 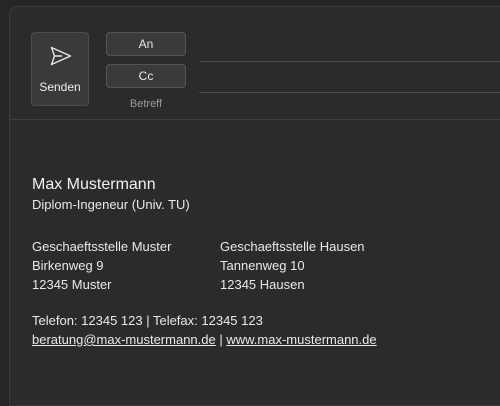 What do you see at coordinates (111, 204) in the screenshot?
I see `signature-title: Diplom-Ingeneur (Univ. TU)` at bounding box center [111, 204].